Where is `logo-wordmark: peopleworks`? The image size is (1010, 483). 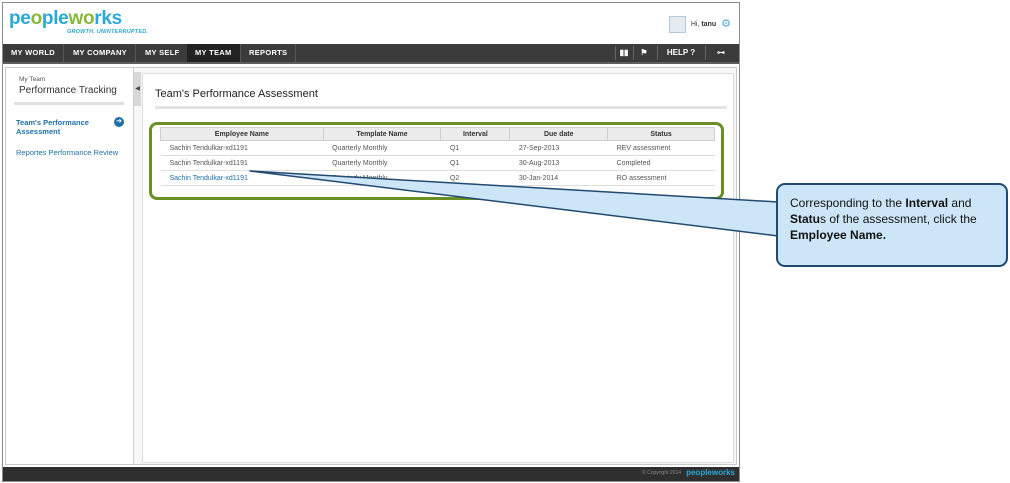 logo-wordmark: peopleworks is located at coordinates (65, 18).